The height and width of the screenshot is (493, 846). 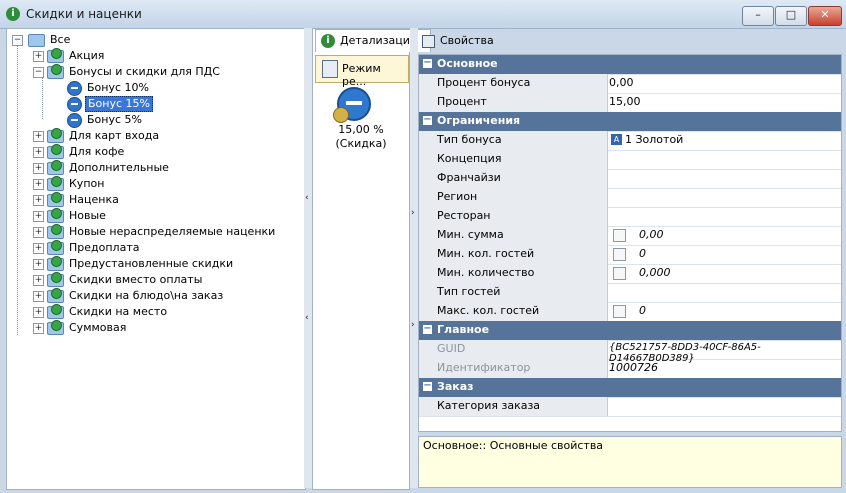 What do you see at coordinates (825, 16) in the screenshot?
I see `close-button: ✕` at bounding box center [825, 16].